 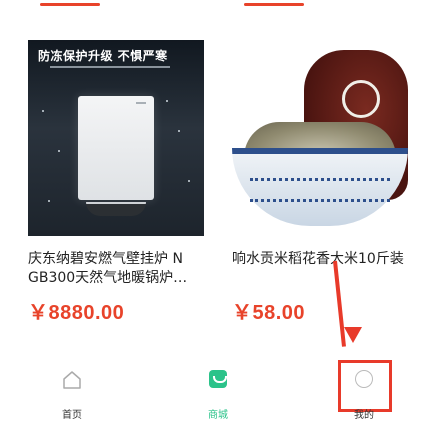 I want to click on nav-item-home: 首页, so click(x=72, y=395).